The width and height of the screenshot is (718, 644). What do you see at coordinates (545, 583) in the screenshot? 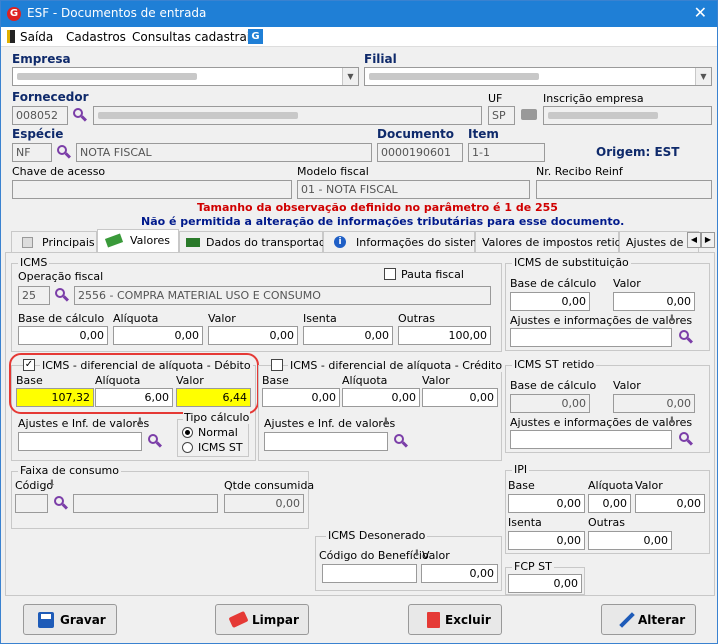
I see `fcp-st-field: 0,00` at bounding box center [545, 583].